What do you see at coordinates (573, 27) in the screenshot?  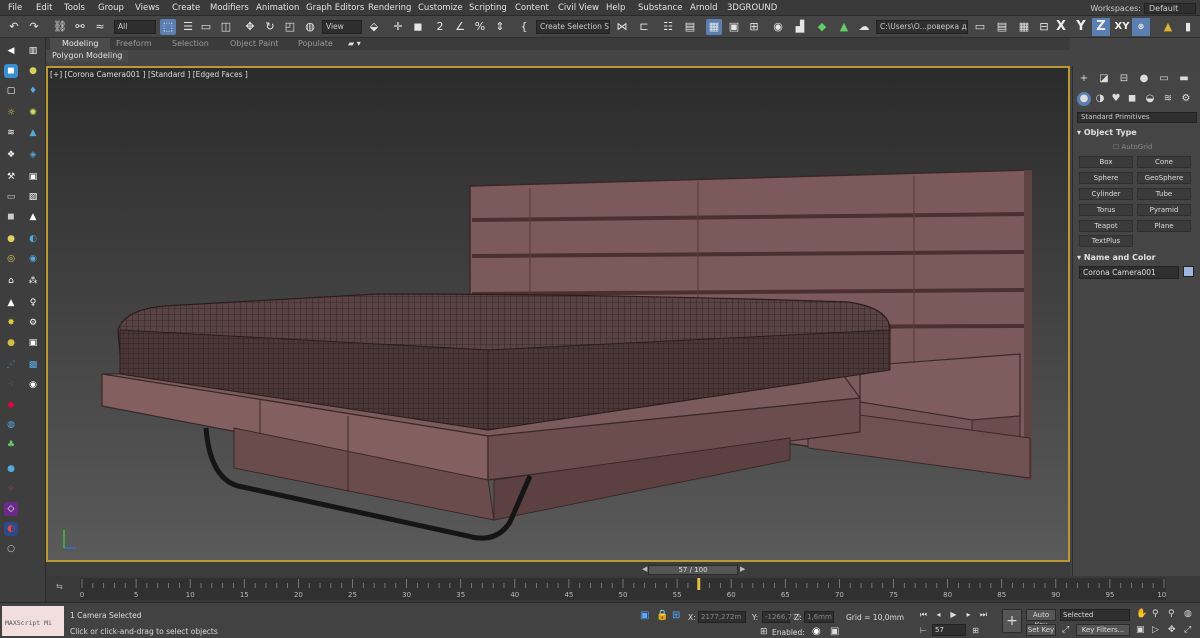 I see `named-selection-set-select: Create Selection Se` at bounding box center [573, 27].